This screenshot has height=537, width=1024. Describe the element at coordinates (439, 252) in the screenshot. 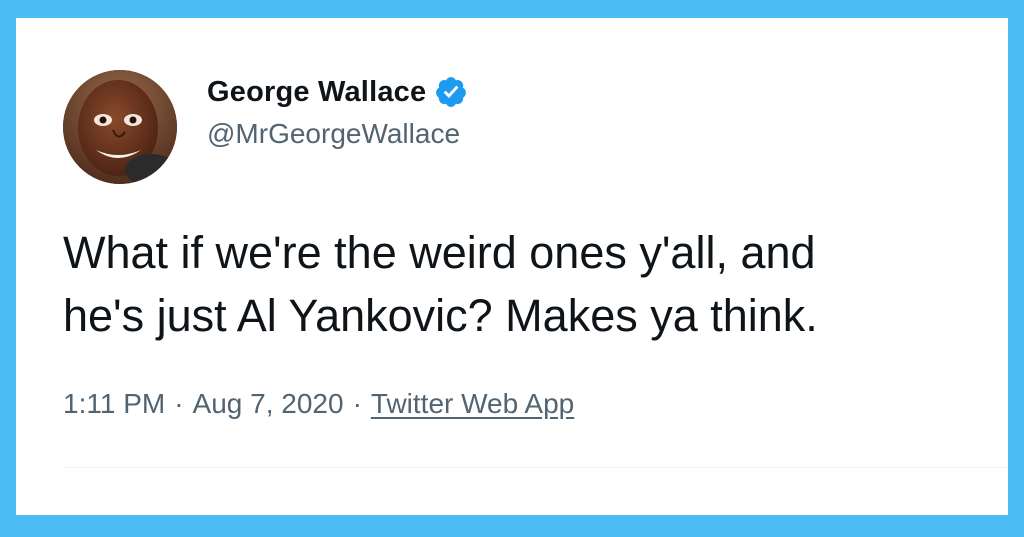

I see `tweet-text-line: What if we're the weird ones y'all, and` at that location.